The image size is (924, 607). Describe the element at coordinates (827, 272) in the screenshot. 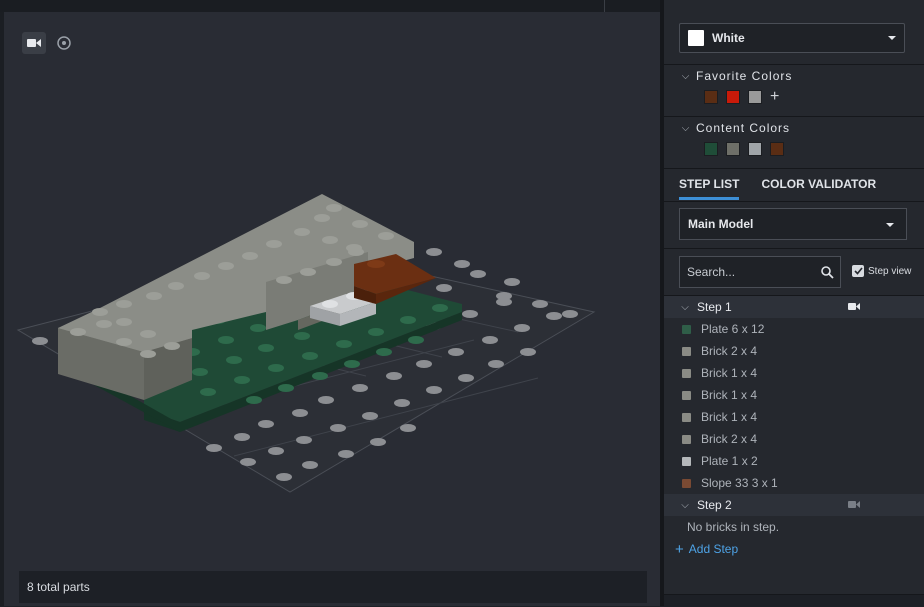

I see `search-icon` at that location.